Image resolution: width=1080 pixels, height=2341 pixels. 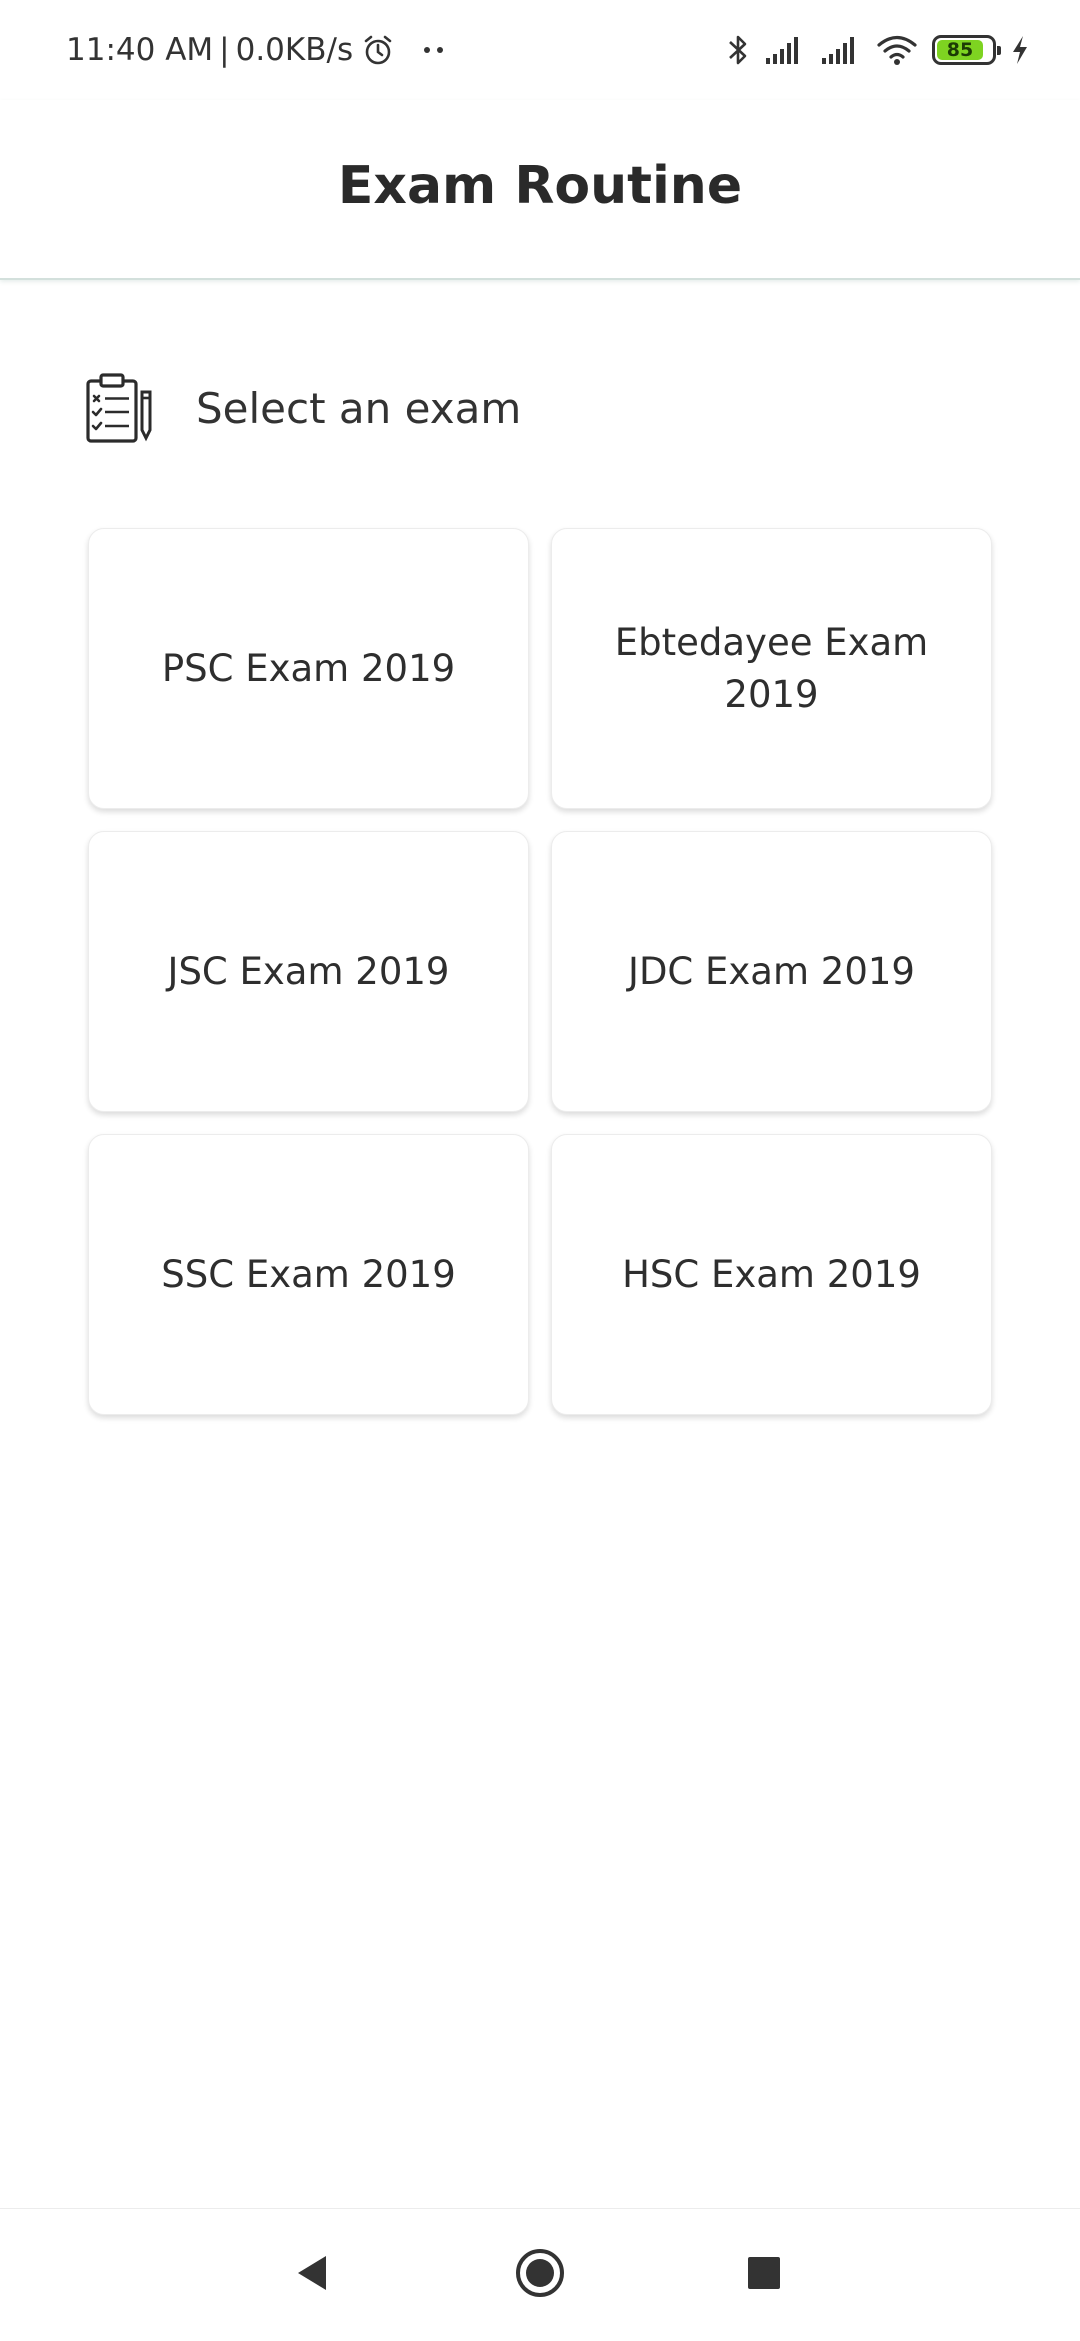 I want to click on network-speed: 0.0KB/s, so click(x=294, y=50).